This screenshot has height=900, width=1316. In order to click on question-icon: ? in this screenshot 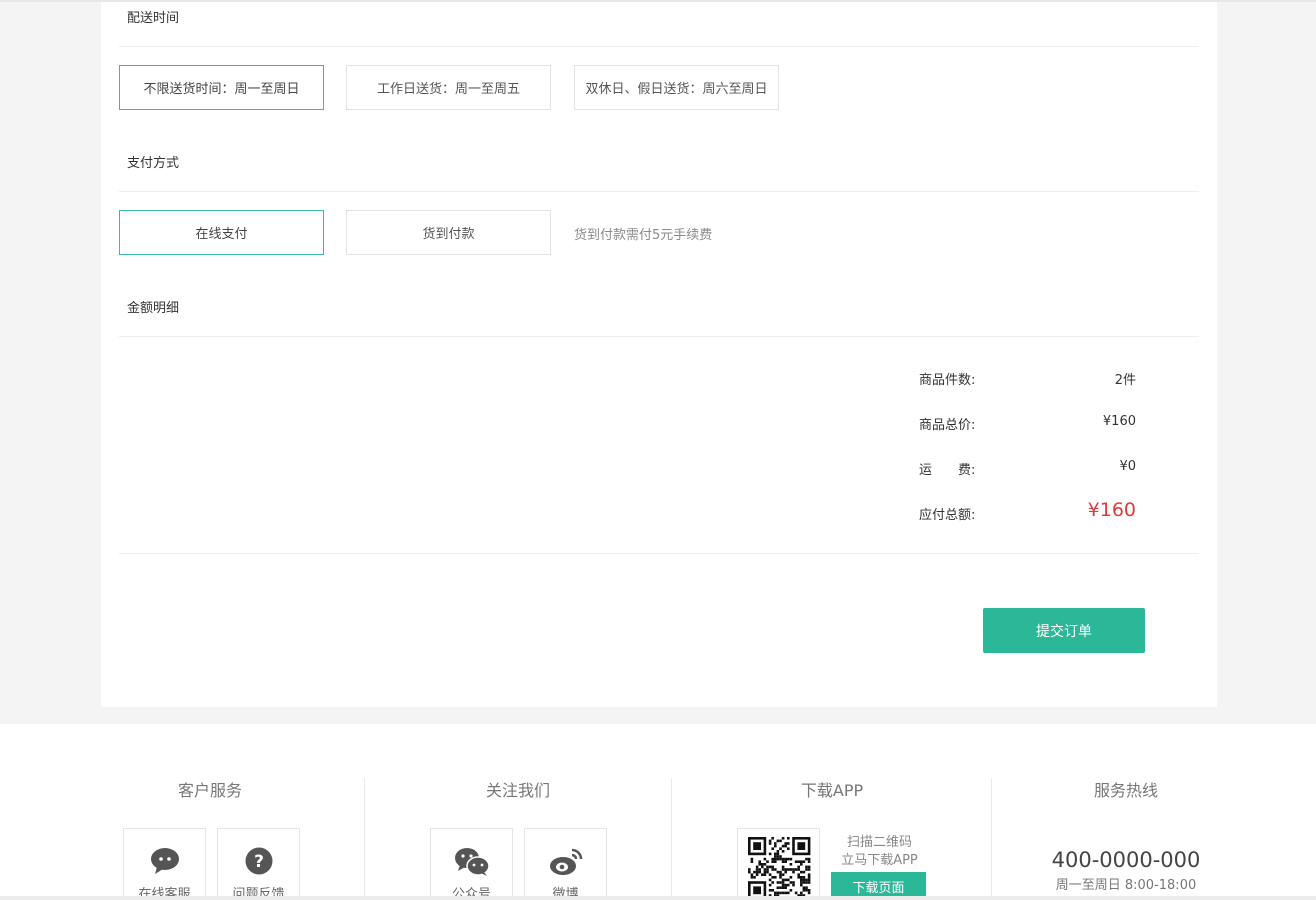, I will do `click(259, 863)`.